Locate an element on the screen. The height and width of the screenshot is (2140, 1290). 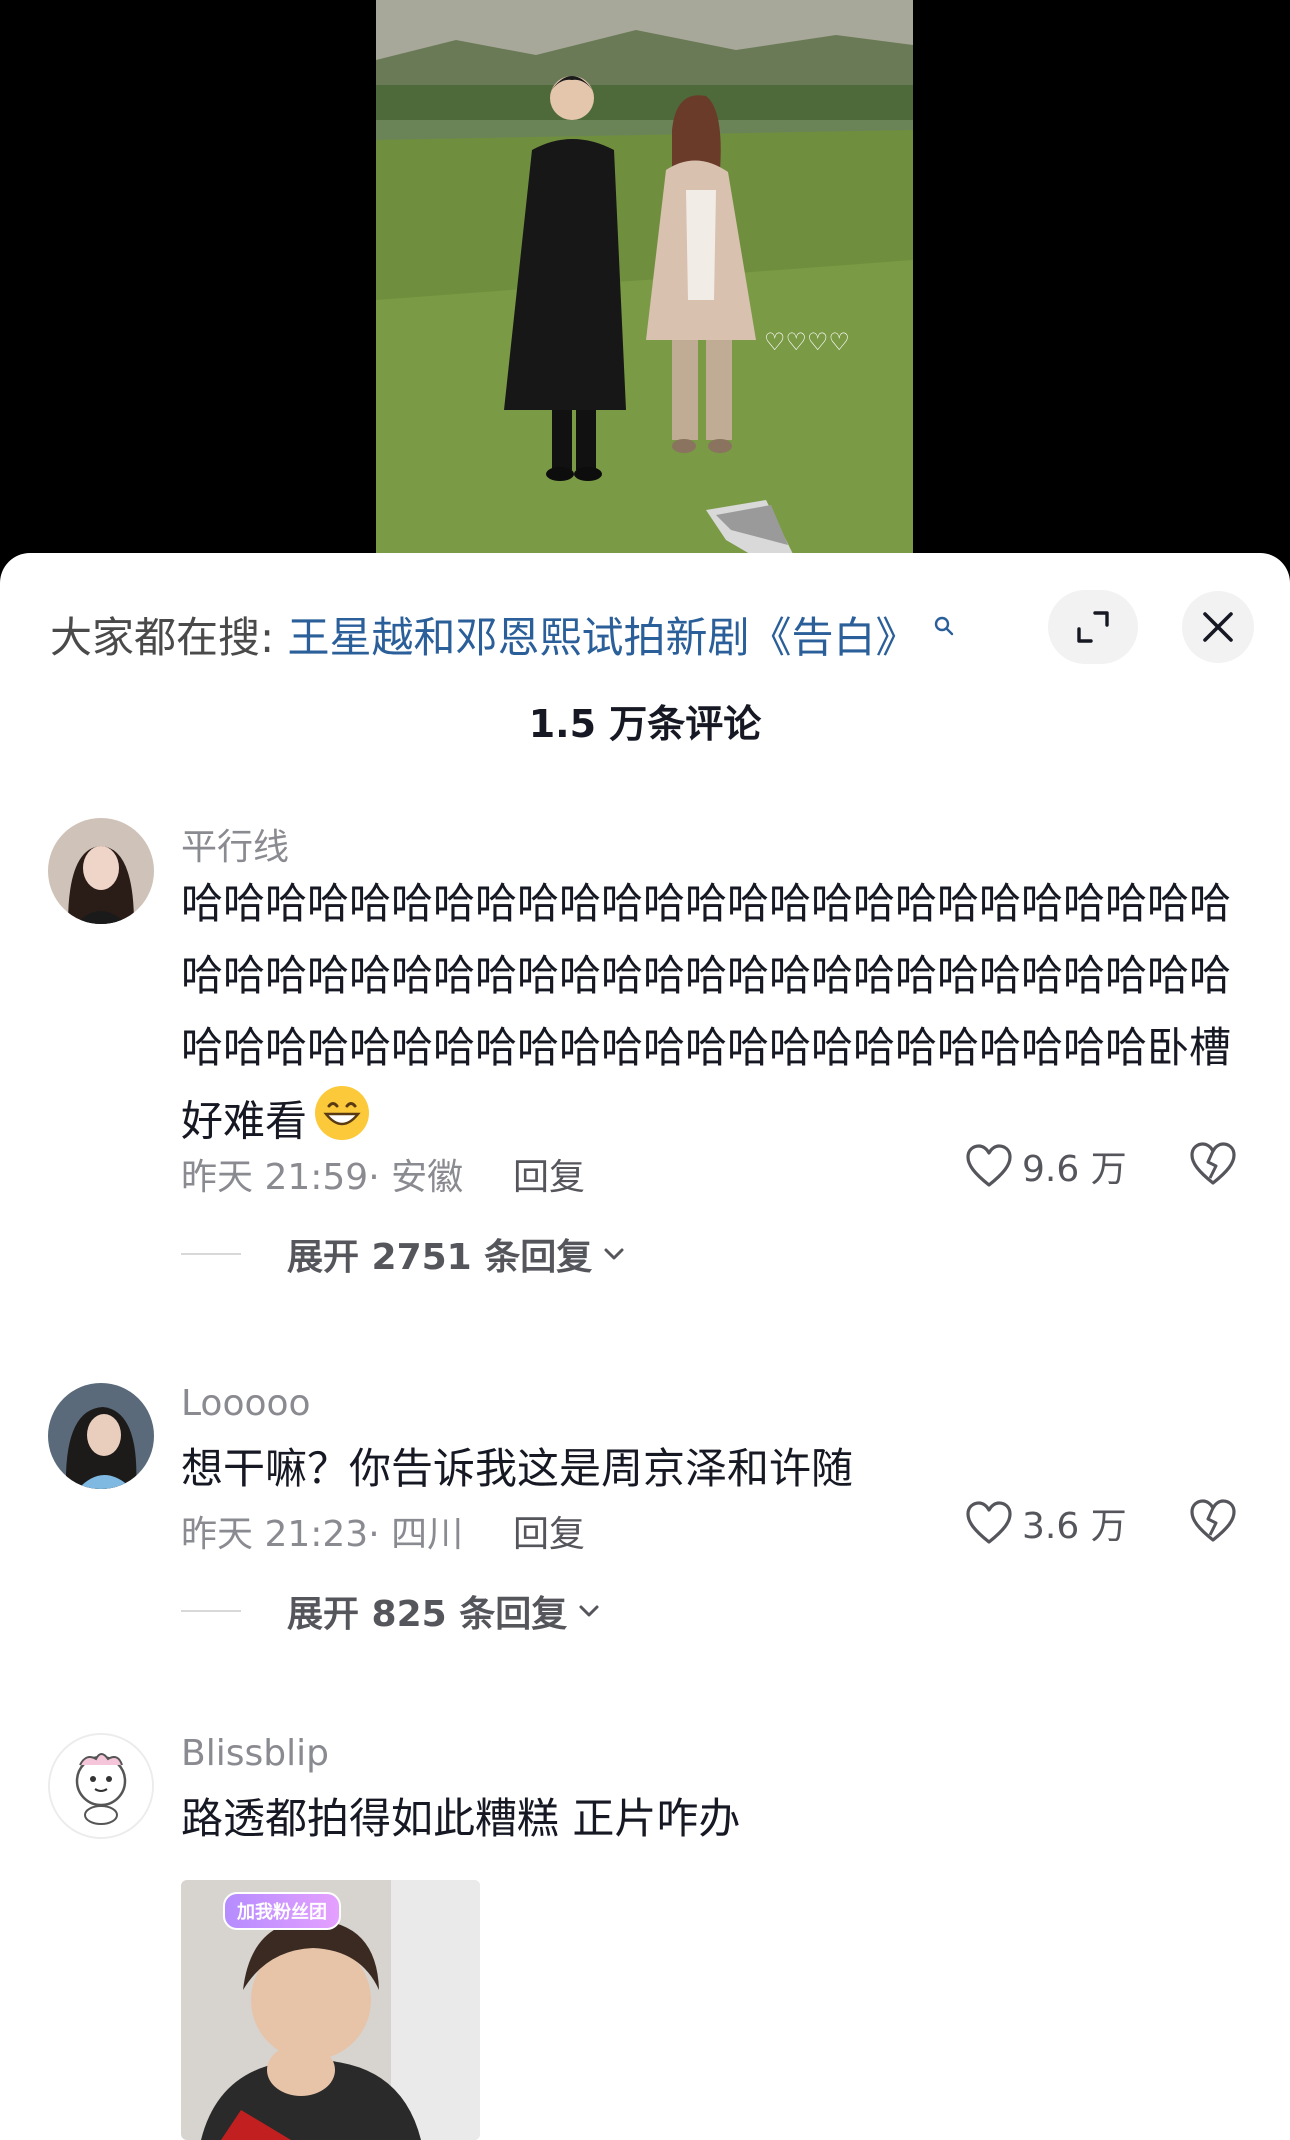
comment-image-sticker: 加我粉丝团 is located at coordinates (330, 2010).